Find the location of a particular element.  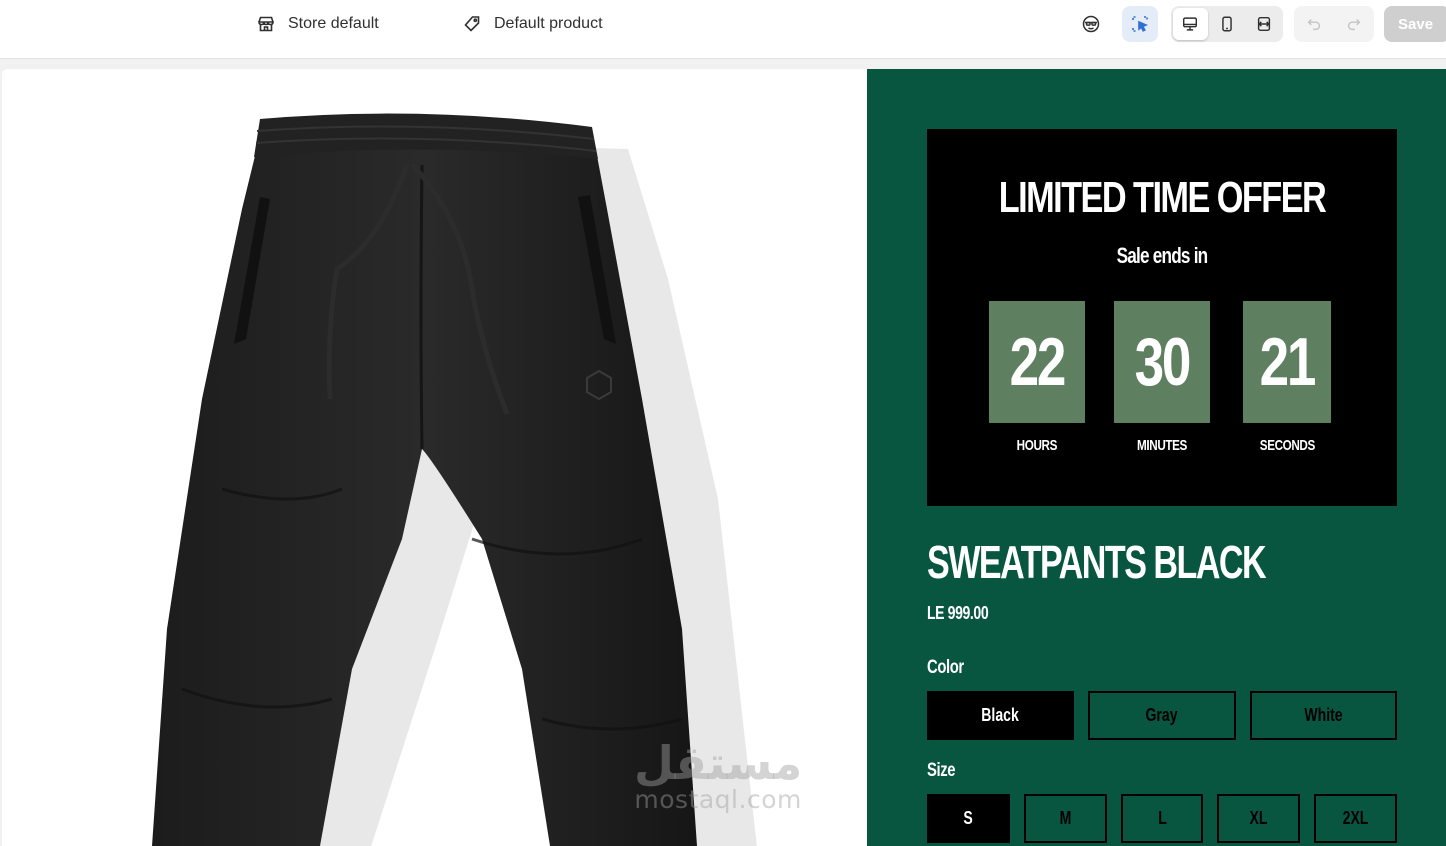

desktop-view-button is located at coordinates (1190, 24).